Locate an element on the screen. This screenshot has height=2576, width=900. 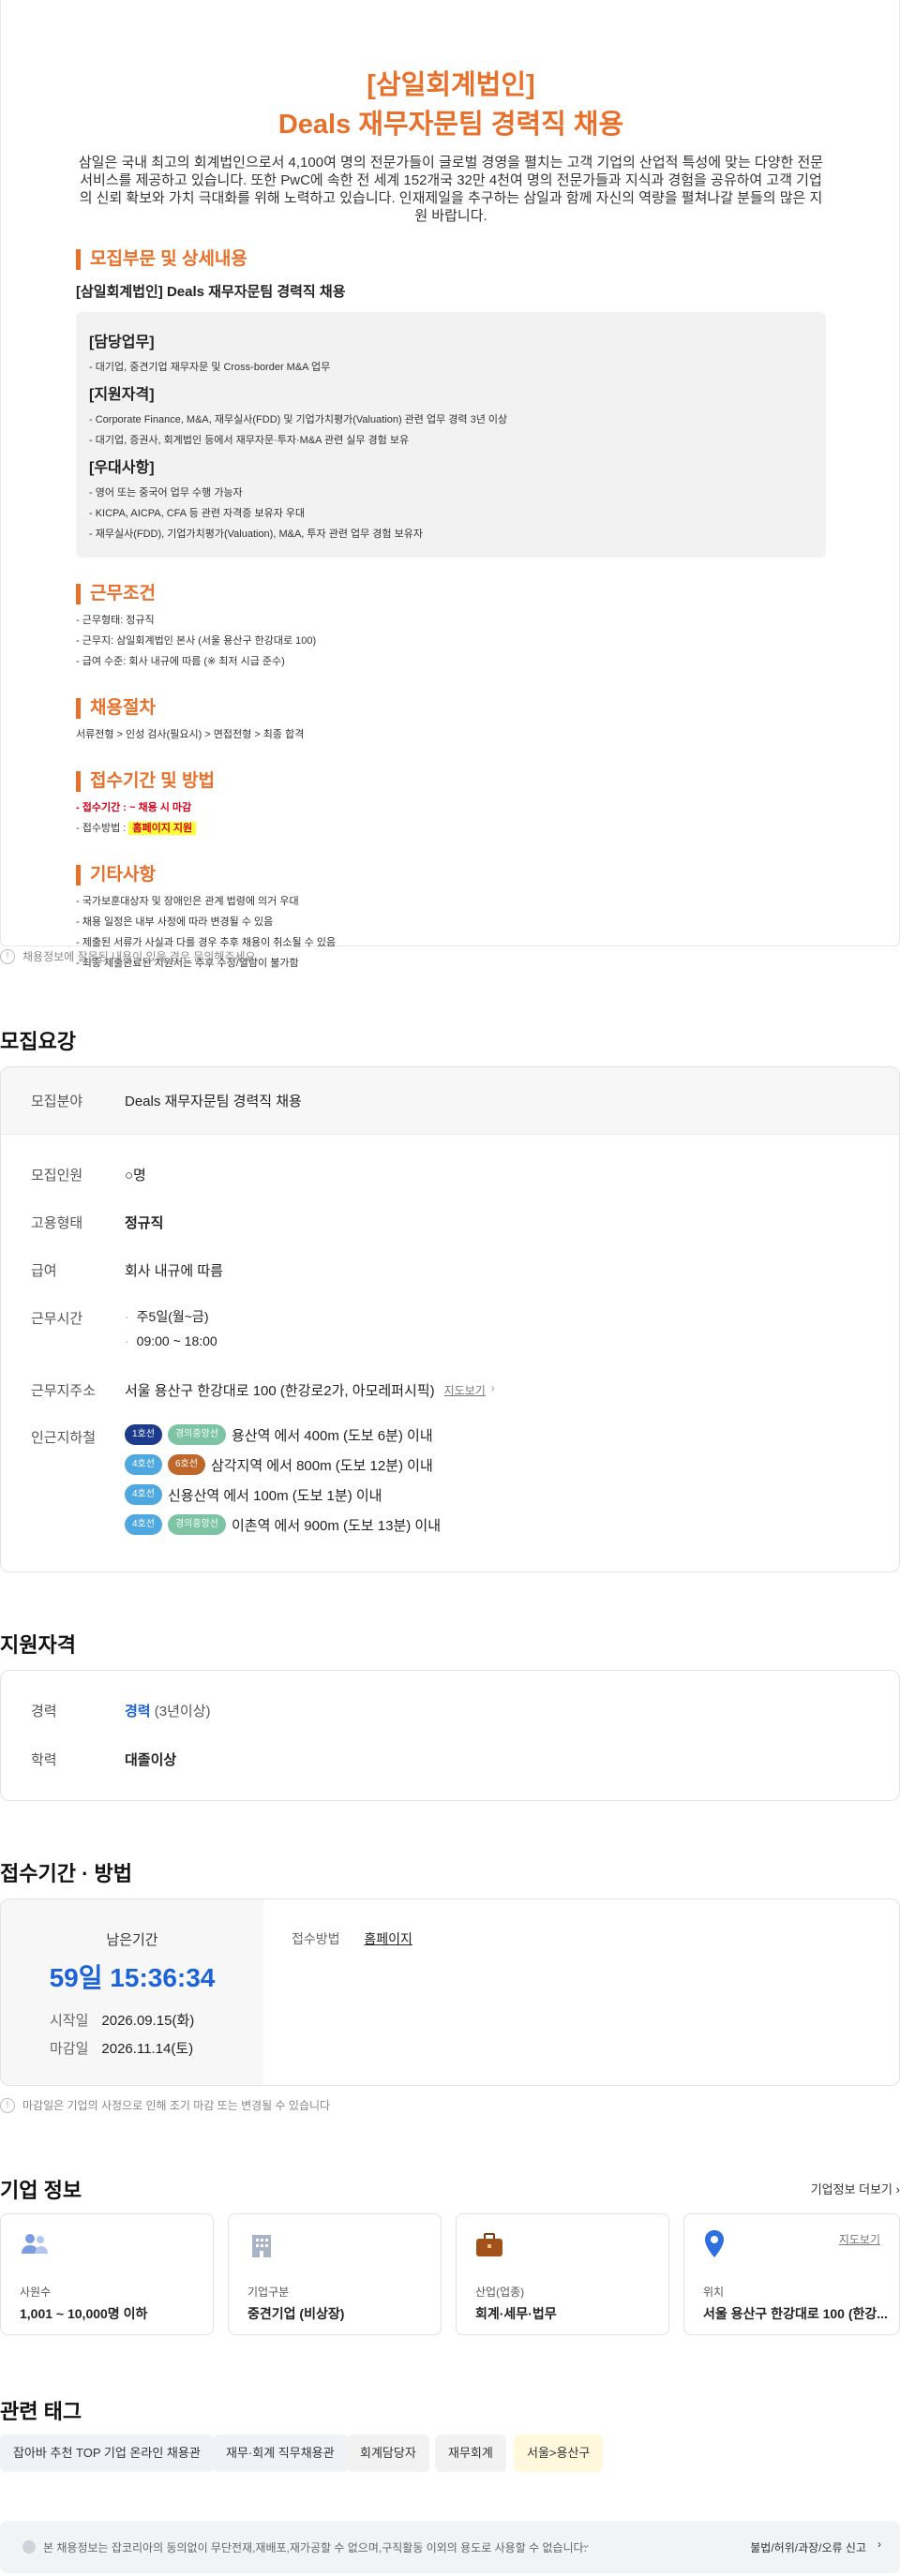
people-icon is located at coordinates (35, 2244).